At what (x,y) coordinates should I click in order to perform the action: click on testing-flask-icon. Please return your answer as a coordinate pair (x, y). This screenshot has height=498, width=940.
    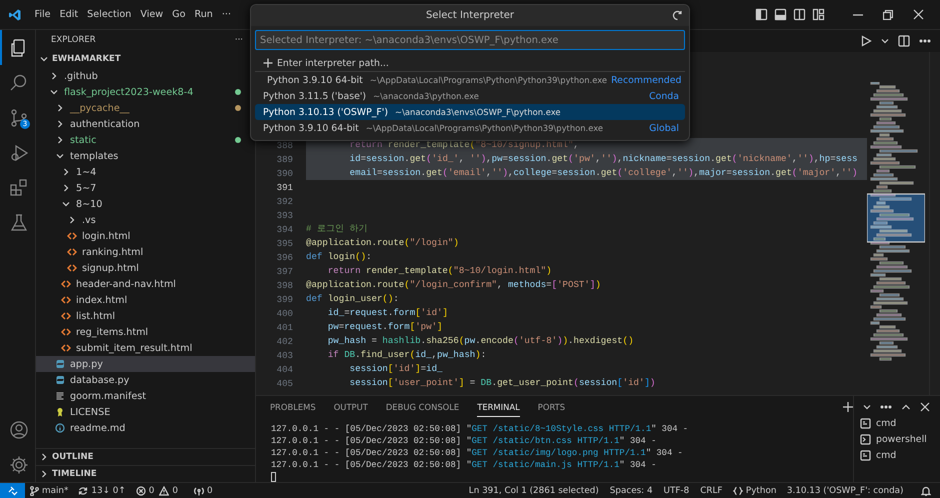
    Looking at the image, I should click on (18, 222).